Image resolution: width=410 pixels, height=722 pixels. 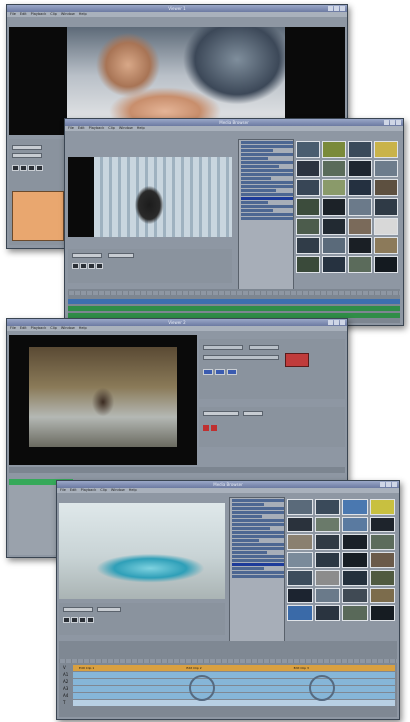 What do you see at coordinates (15, 168) in the screenshot?
I see `play-button` at bounding box center [15, 168].